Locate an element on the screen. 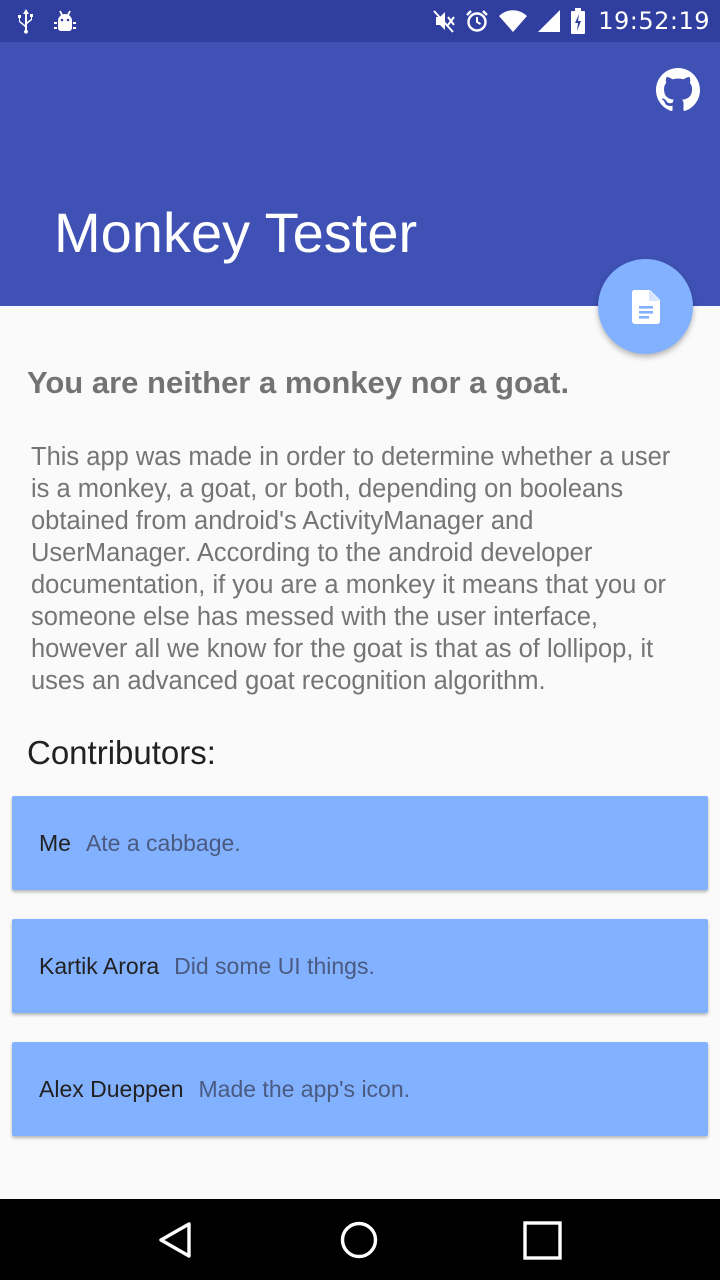  contributor-card: Kartik Arora Did some UI things. is located at coordinates (360, 966).